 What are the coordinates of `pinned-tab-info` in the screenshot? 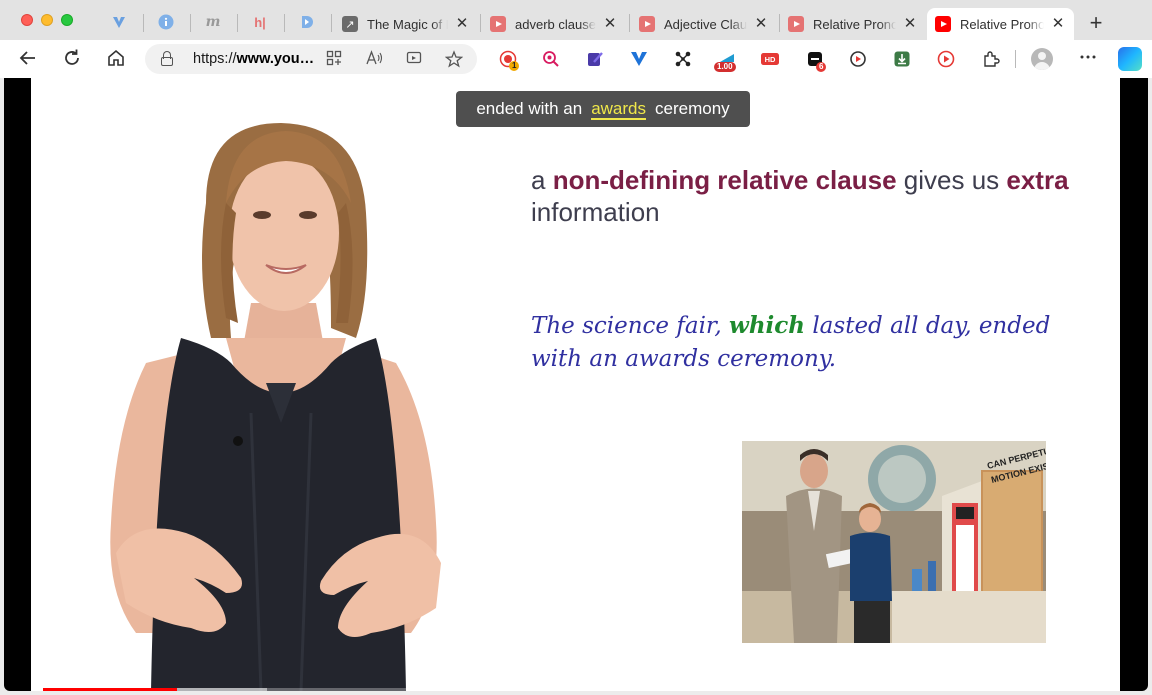 It's located at (166, 22).